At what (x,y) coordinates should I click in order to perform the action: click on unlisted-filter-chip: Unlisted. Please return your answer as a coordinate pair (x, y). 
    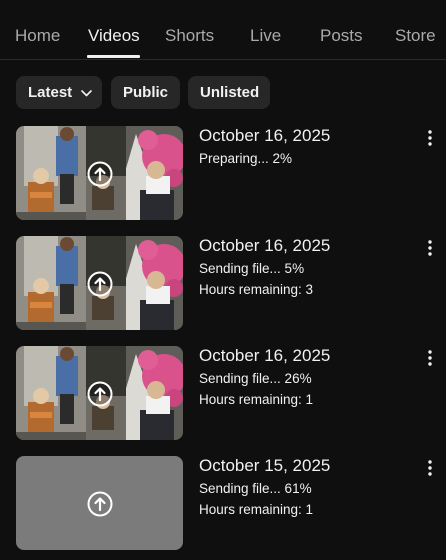
    Looking at the image, I should click on (229, 92).